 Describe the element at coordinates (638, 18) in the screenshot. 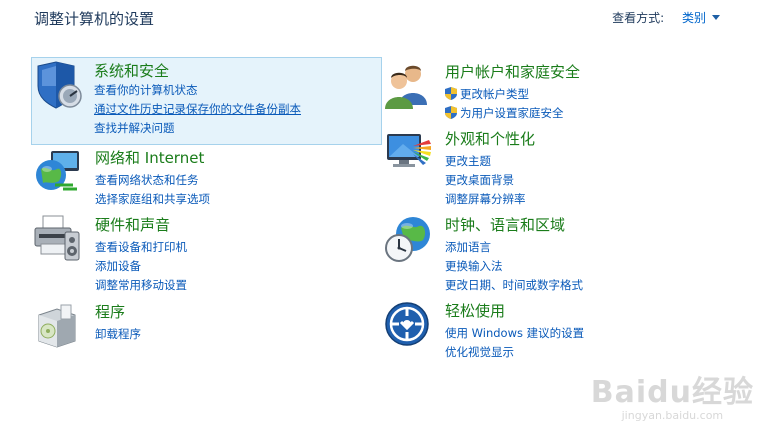

I see `view-by-label: 查看方式:` at that location.